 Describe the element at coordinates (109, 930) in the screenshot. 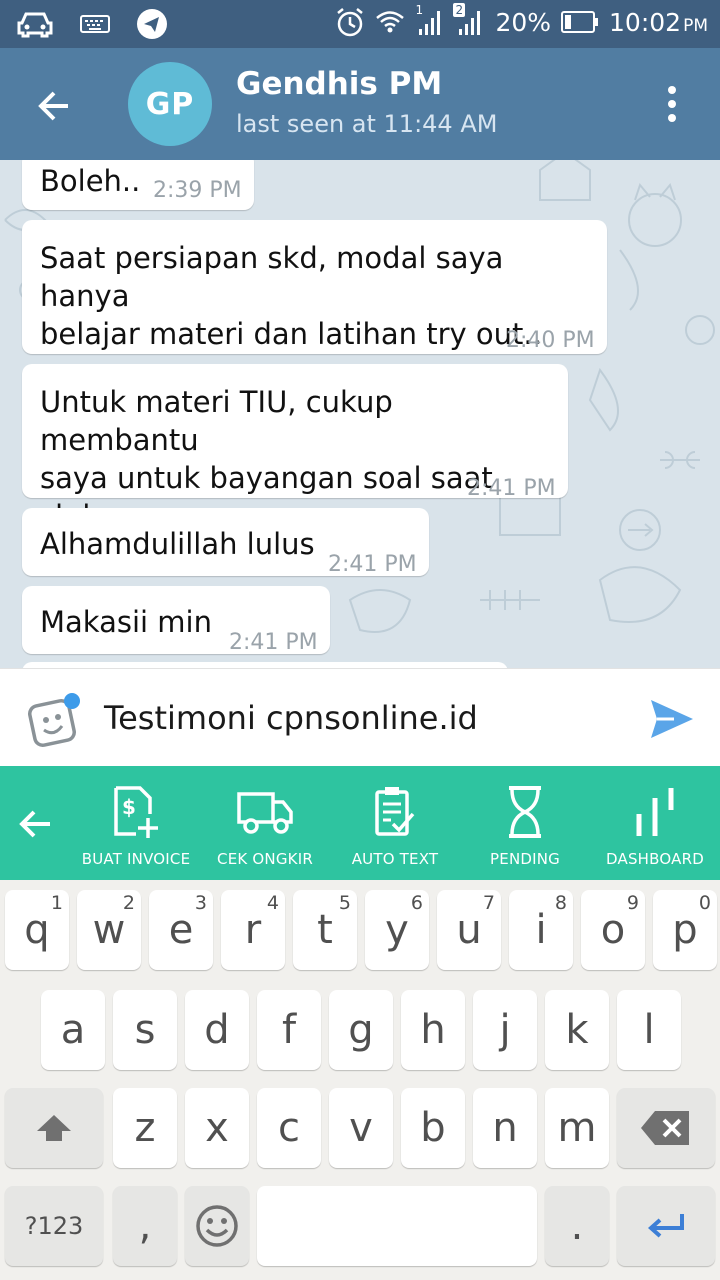

I see `key-w: w2` at that location.